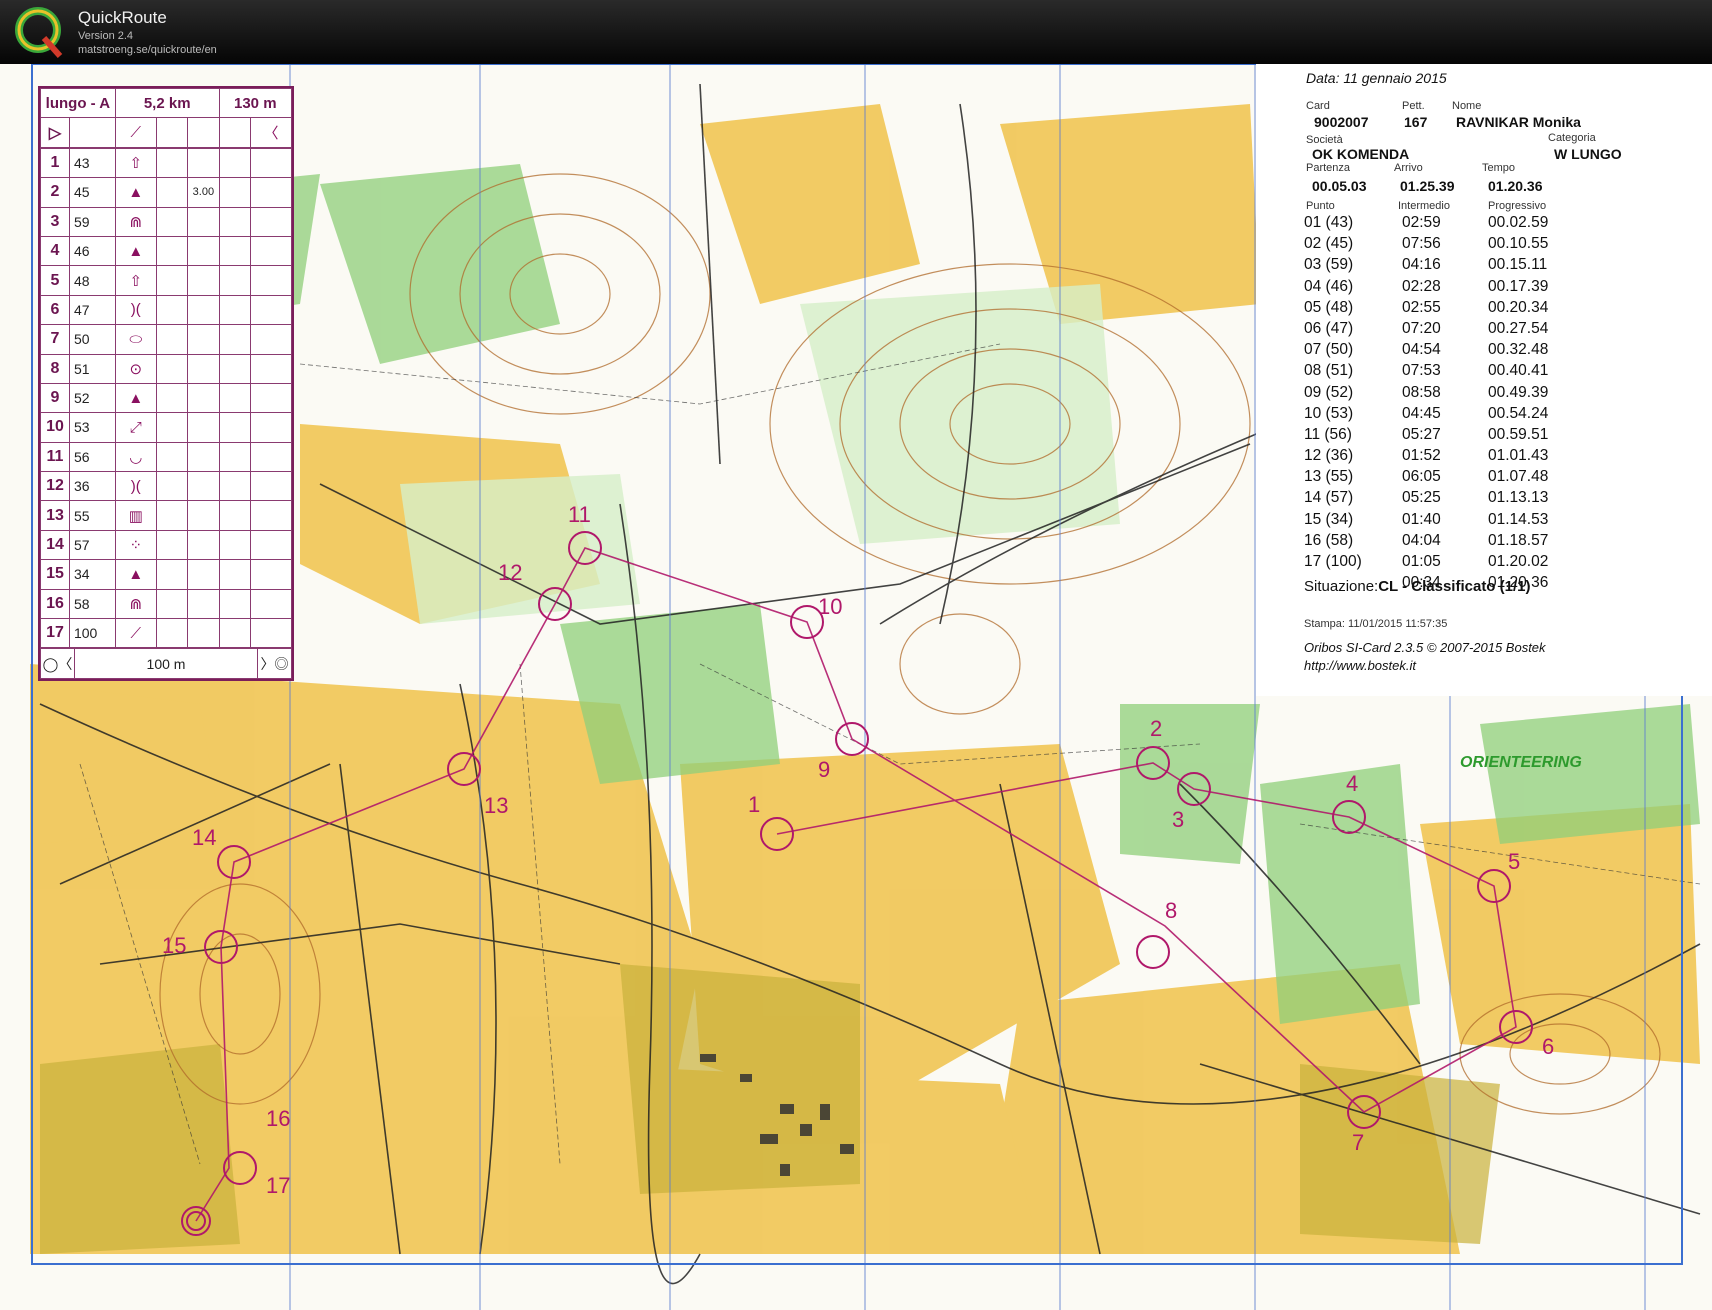 The image size is (1712, 1310). I want to click on split-time: 02:59, so click(1421, 222).